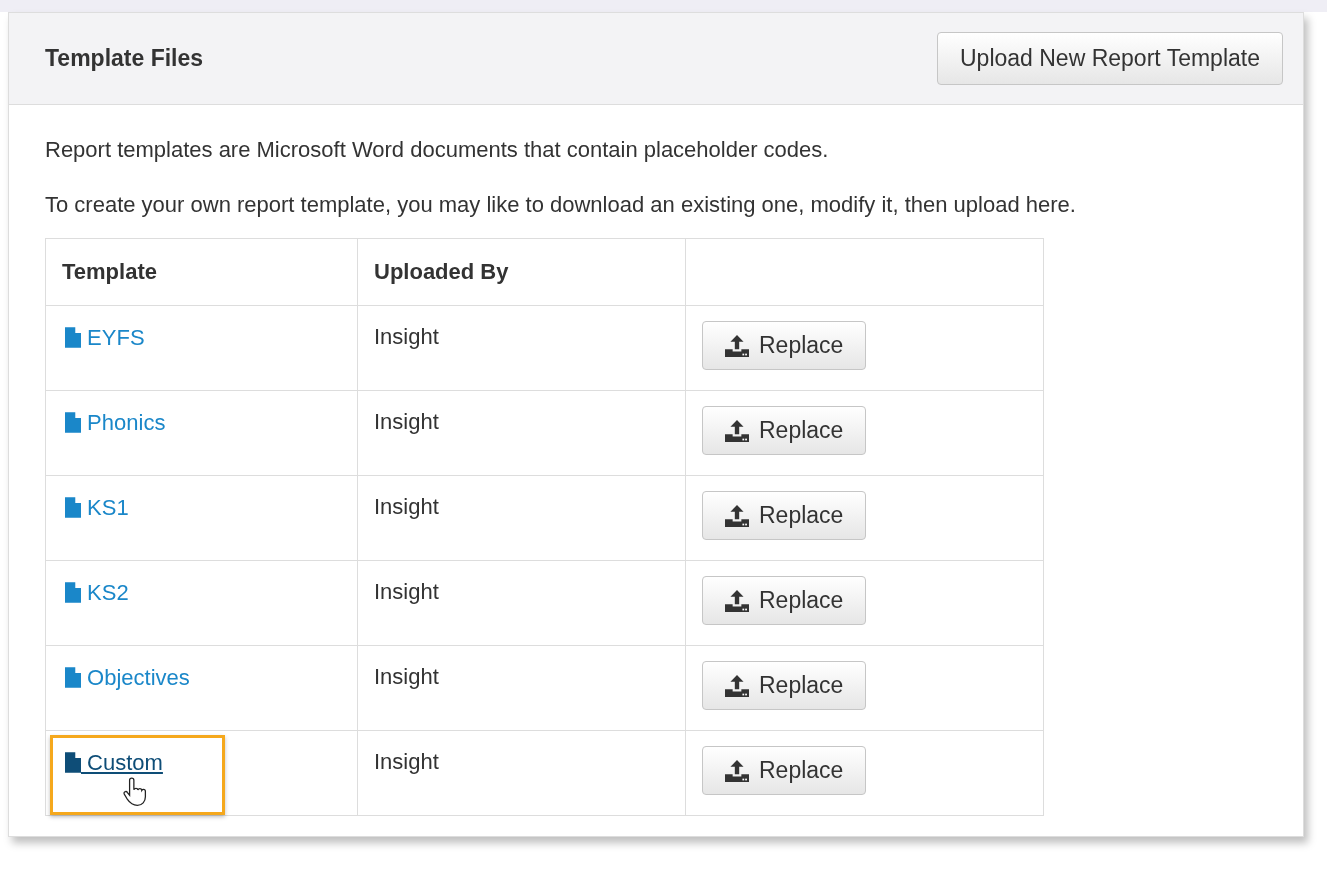 The height and width of the screenshot is (870, 1327). I want to click on template-link: Phonics, so click(115, 423).